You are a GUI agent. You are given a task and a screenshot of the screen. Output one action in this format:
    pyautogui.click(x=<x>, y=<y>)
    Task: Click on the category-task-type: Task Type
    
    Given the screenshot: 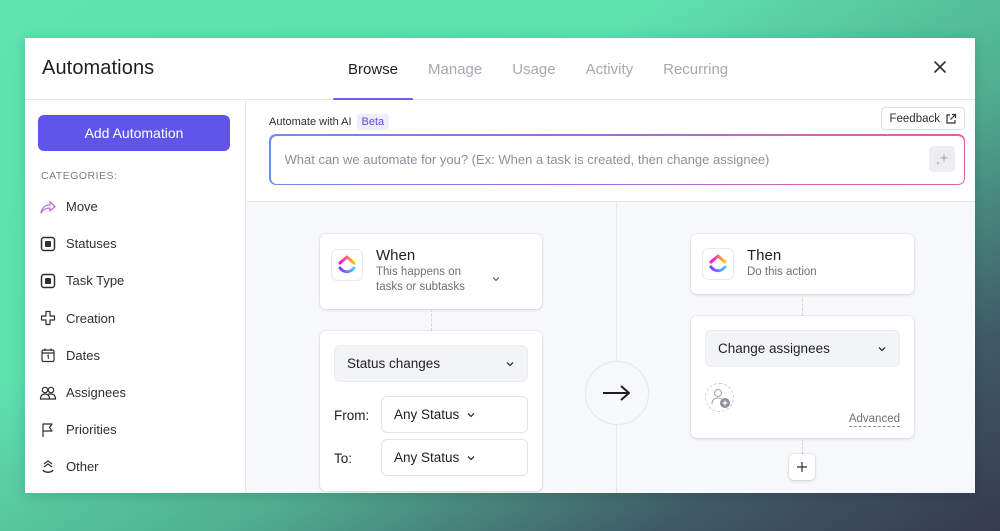 What is the action you would take?
    pyautogui.click(x=82, y=280)
    